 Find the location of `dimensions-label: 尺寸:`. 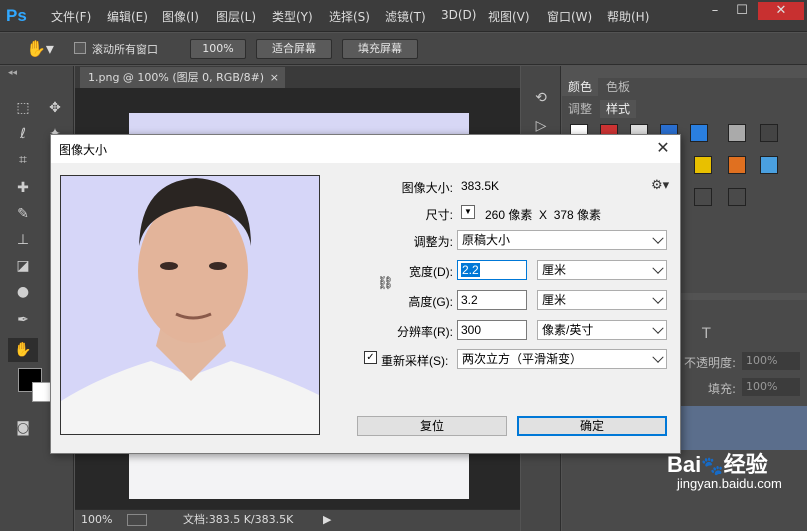

dimensions-label: 尺寸: is located at coordinates (439, 215).